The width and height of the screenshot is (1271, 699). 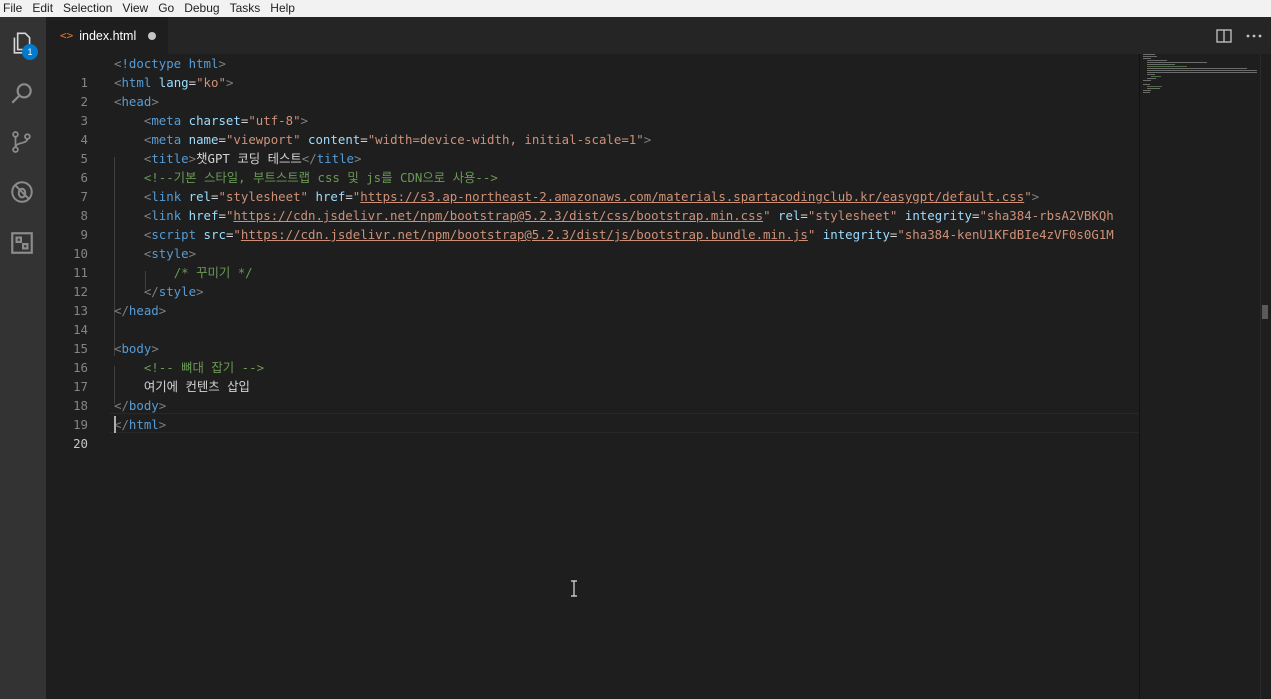 What do you see at coordinates (1265, 376) in the screenshot?
I see `vertical-scrollbar` at bounding box center [1265, 376].